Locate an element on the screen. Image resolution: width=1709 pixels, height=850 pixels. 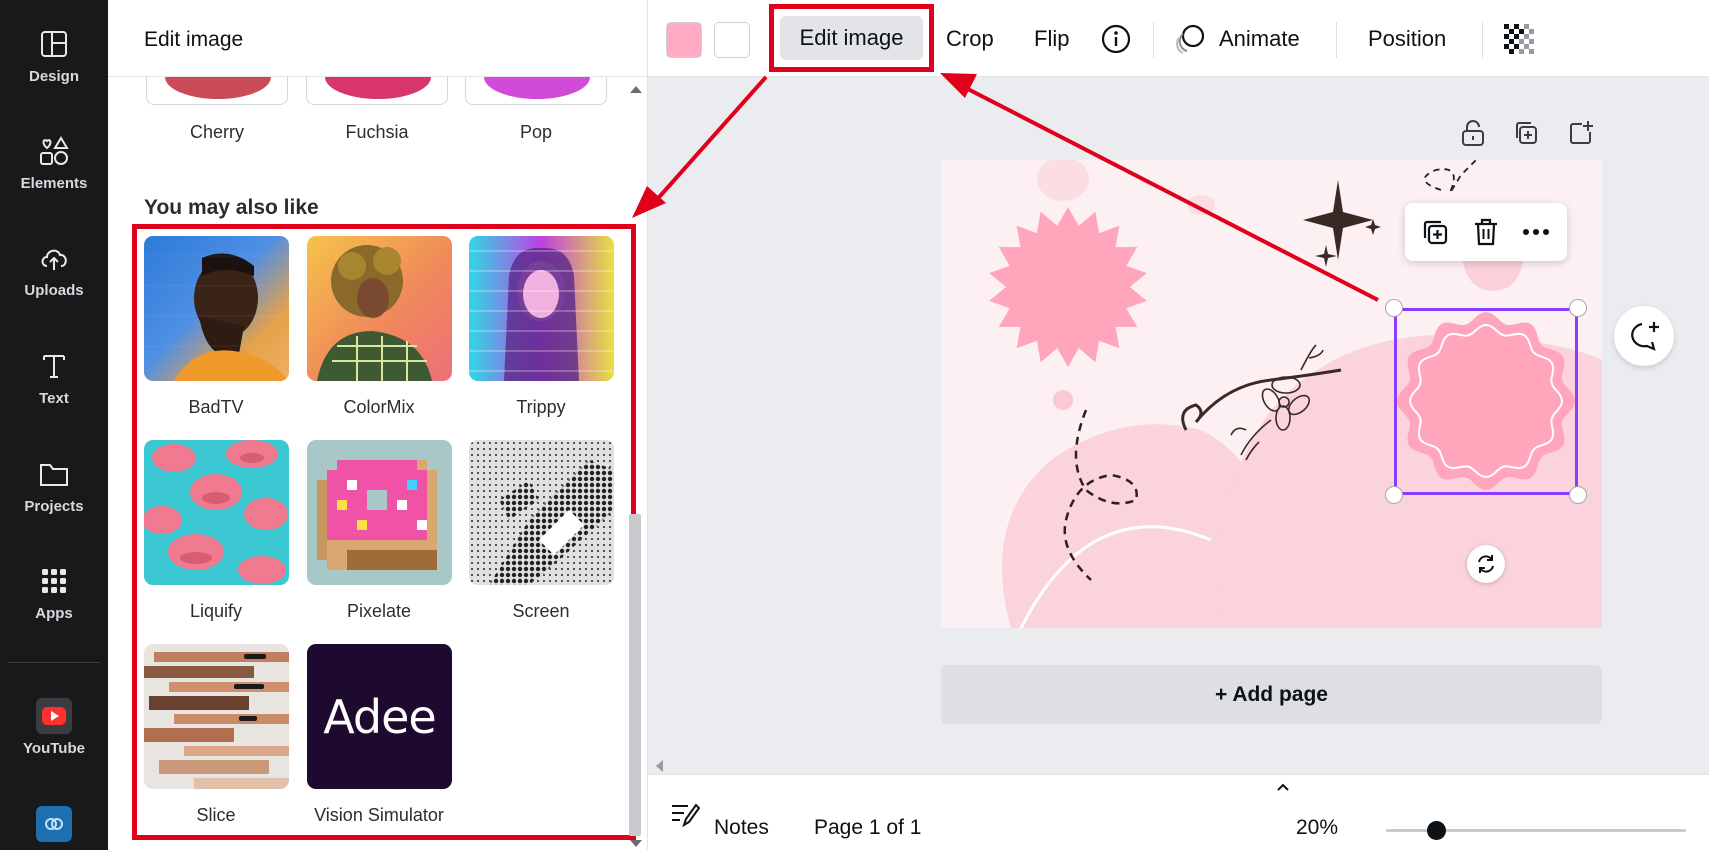
folder-icon is located at coordinates (54, 474).